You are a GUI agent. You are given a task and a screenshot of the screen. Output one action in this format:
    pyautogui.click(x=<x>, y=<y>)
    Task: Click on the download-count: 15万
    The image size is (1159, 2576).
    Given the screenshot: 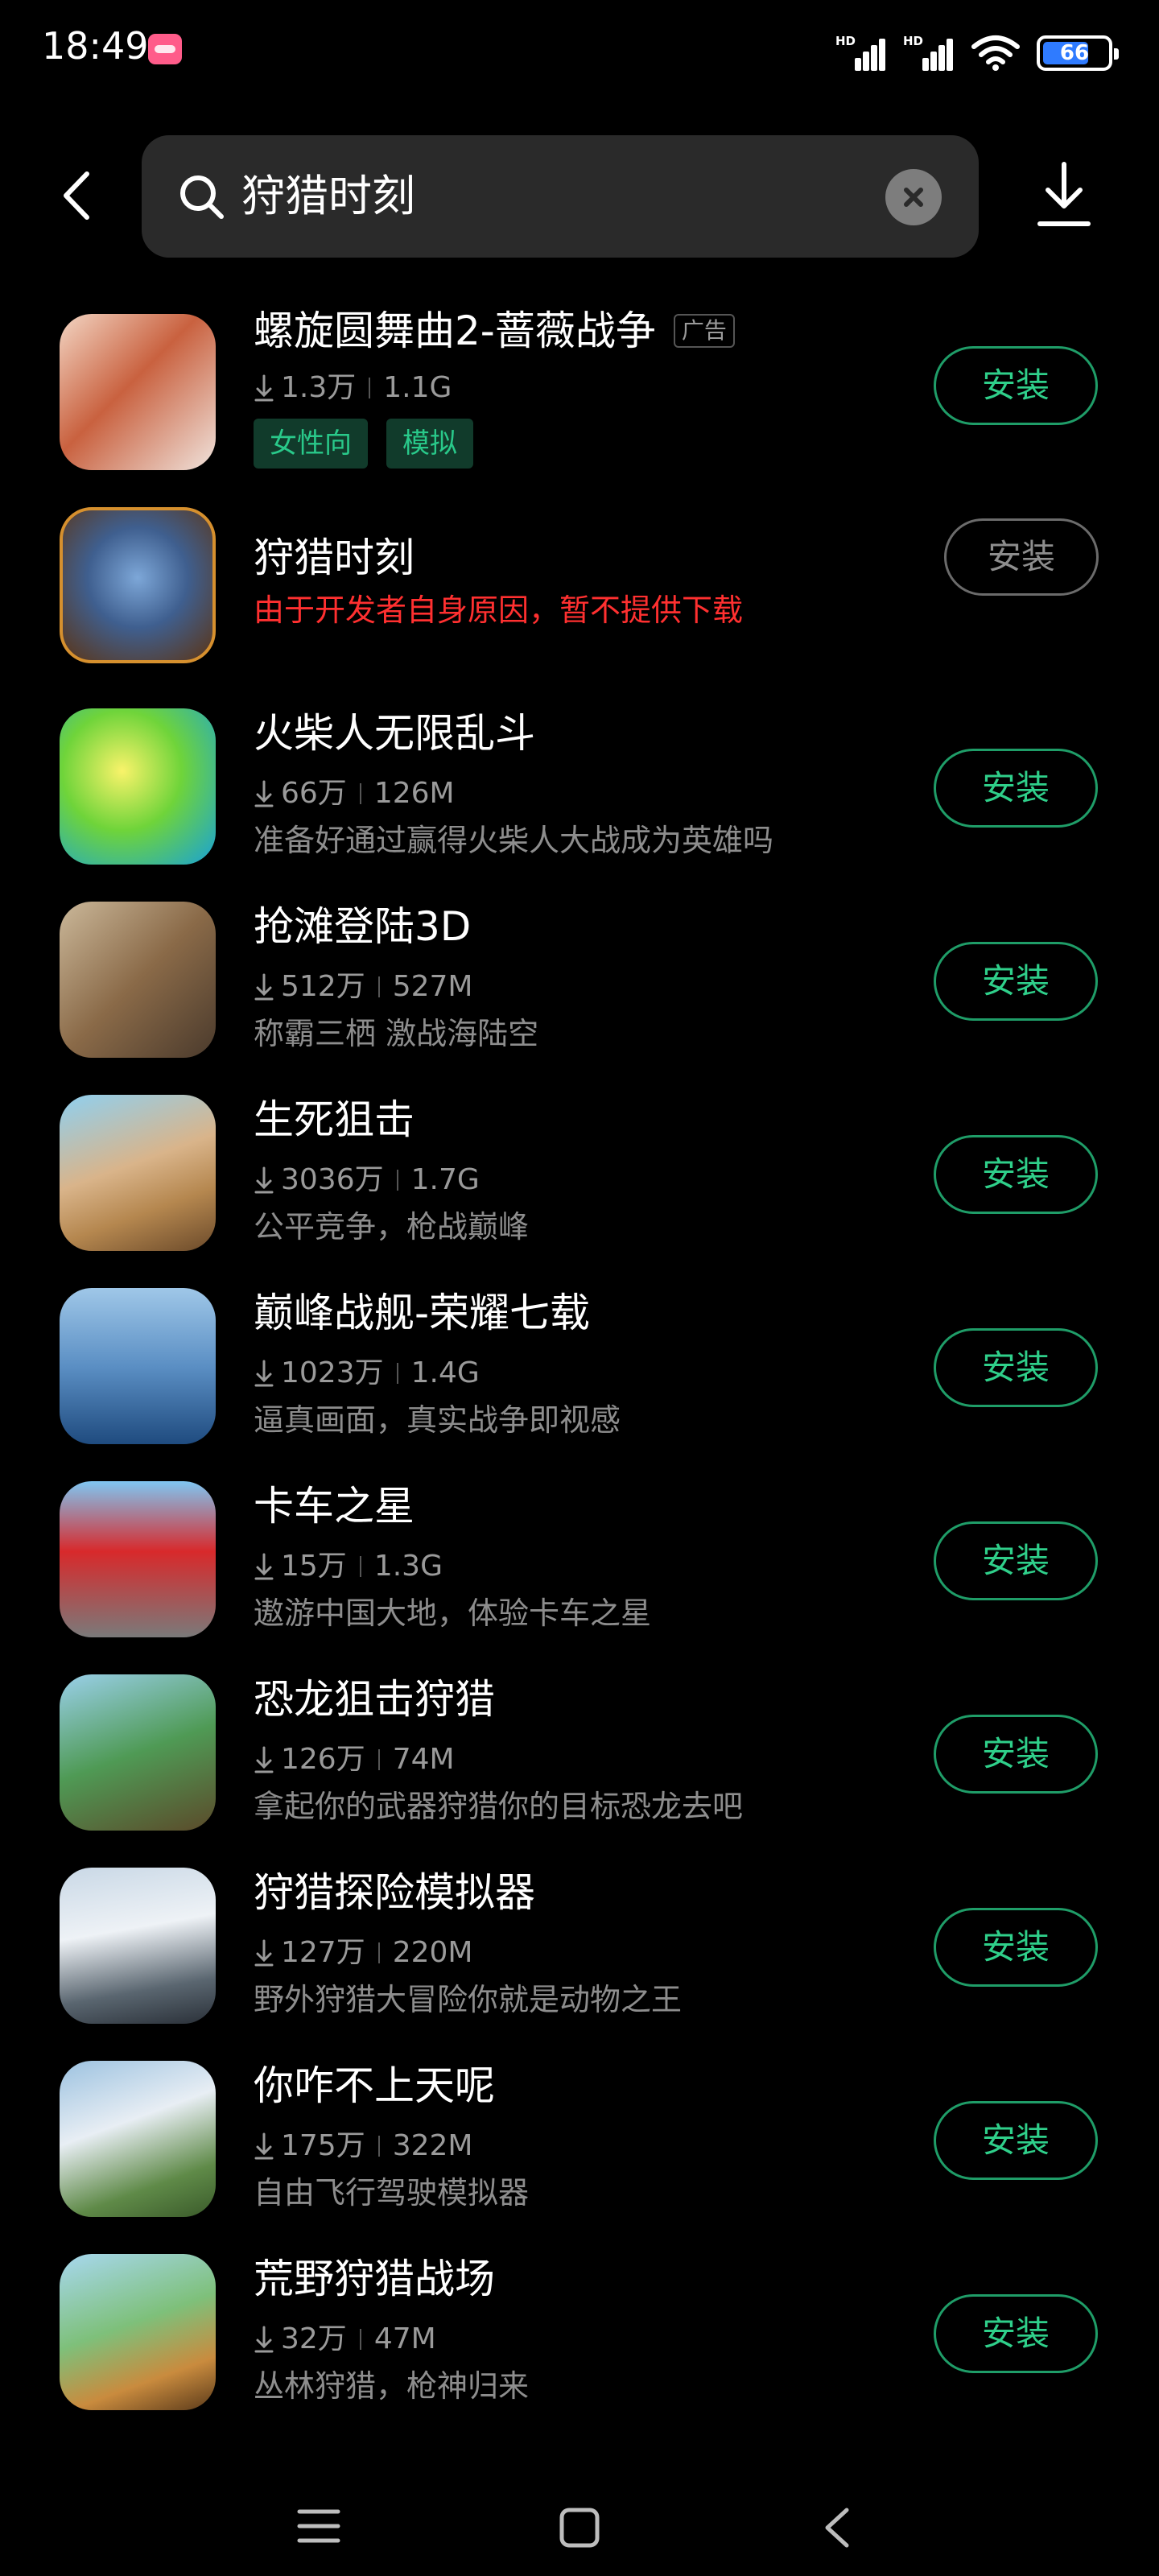 What is the action you would take?
    pyautogui.click(x=314, y=1566)
    